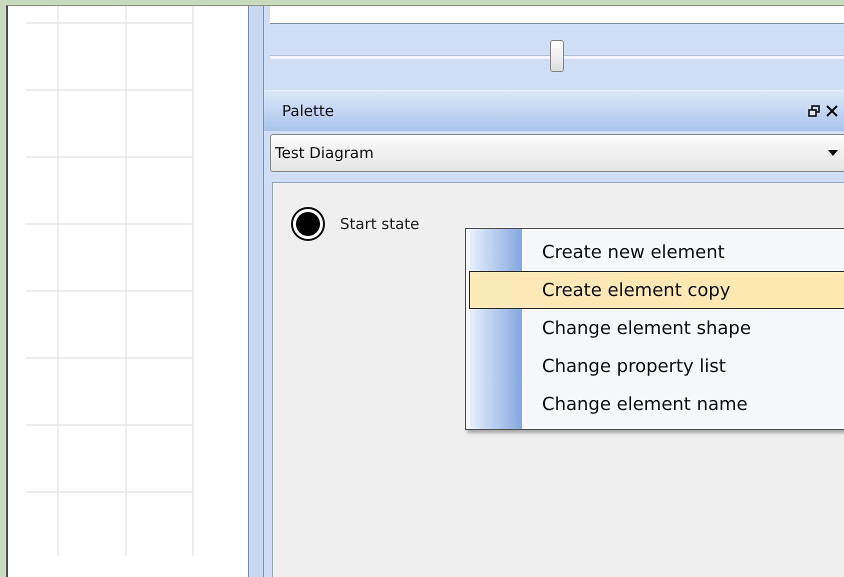  I want to click on menu-item: Change element shape, so click(656, 328).